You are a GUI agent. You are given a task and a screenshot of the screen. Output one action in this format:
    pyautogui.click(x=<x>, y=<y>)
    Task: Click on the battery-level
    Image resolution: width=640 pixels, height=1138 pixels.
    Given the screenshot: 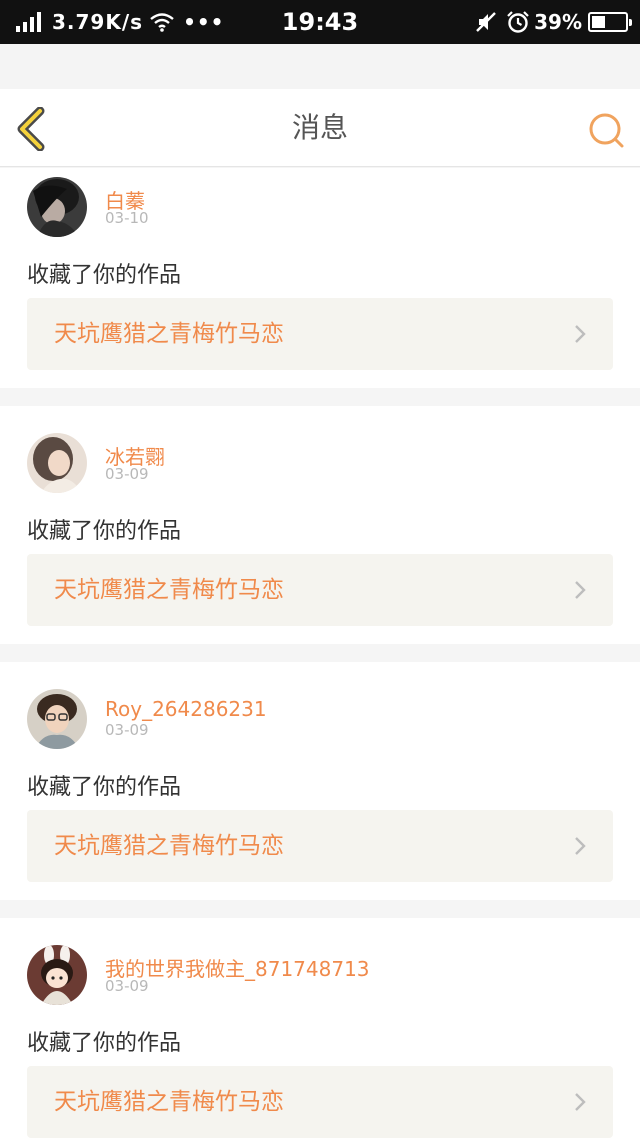 What is the action you would take?
    pyautogui.click(x=598, y=22)
    